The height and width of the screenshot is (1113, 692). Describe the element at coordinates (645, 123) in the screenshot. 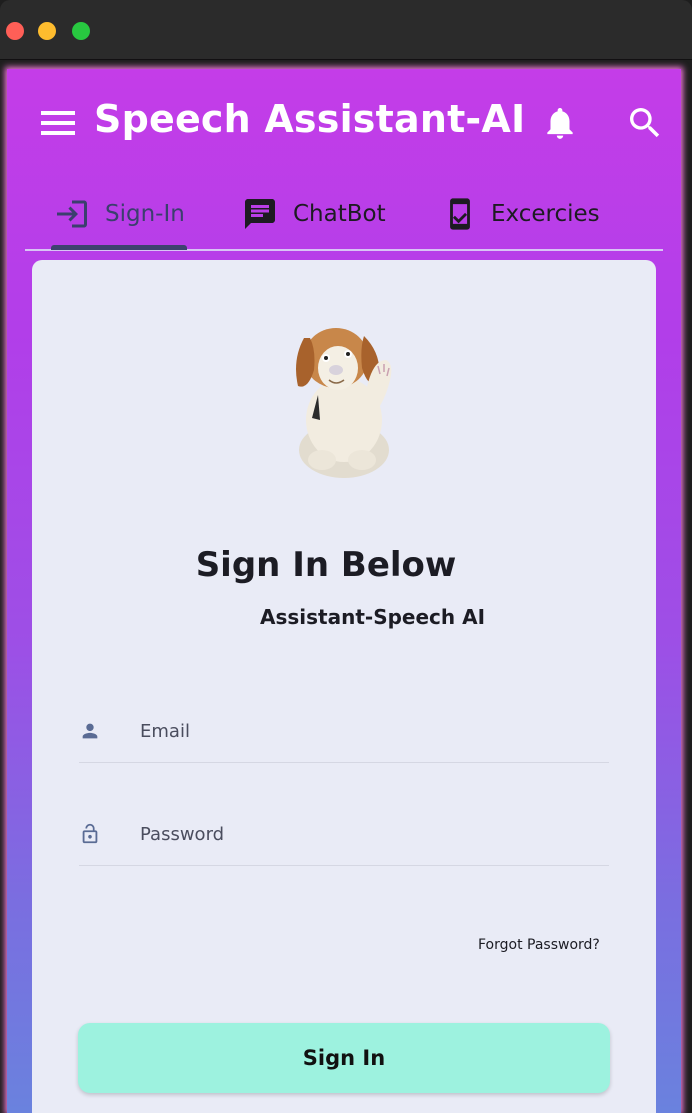

I see `search-icon` at that location.